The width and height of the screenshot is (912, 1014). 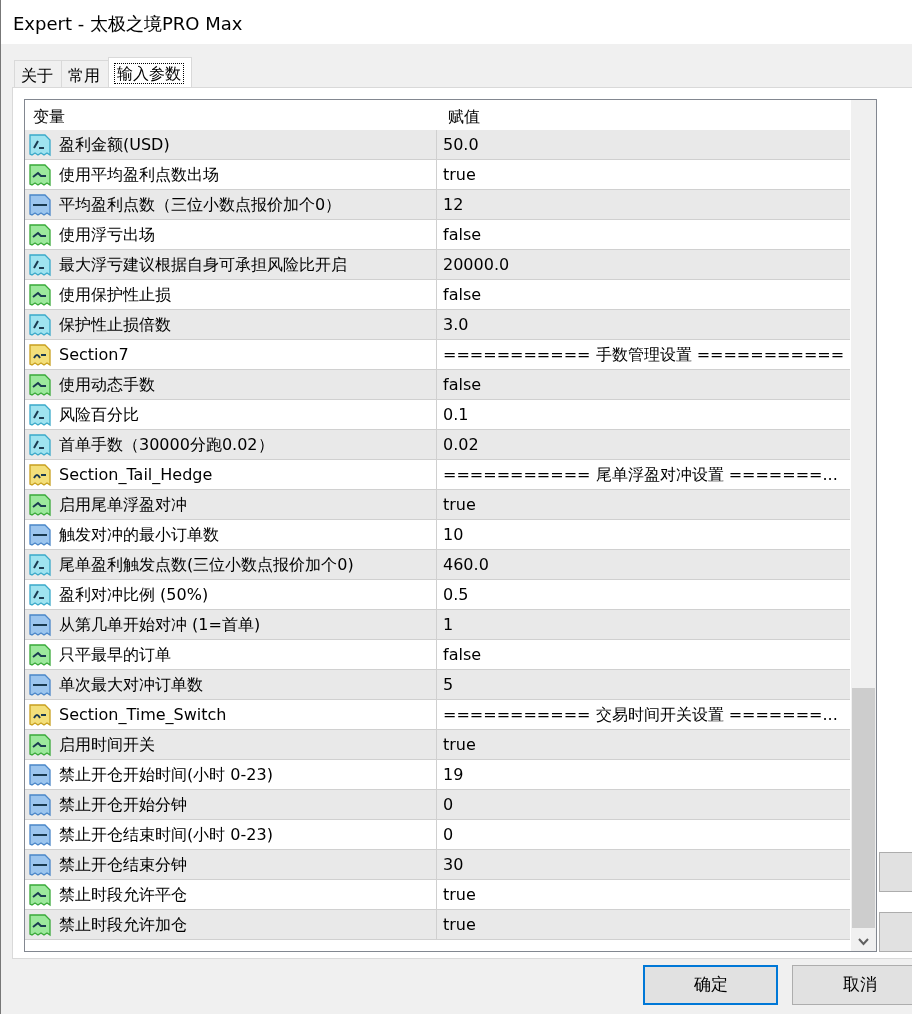 What do you see at coordinates (123, 804) in the screenshot?
I see `parameter-name: 禁止开仓开始分钟` at bounding box center [123, 804].